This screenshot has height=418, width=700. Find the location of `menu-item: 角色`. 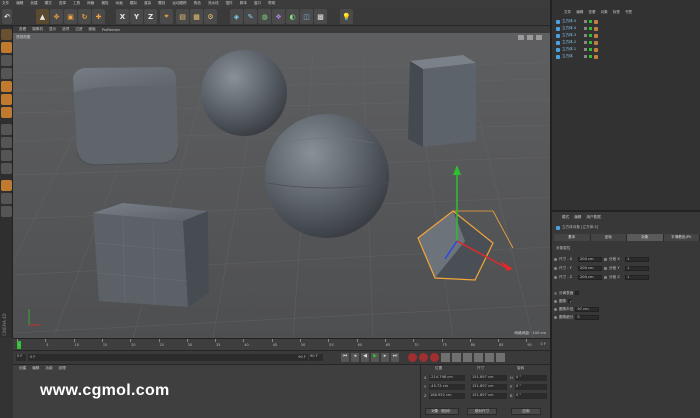

menu-item: 角色 is located at coordinates (197, 3).